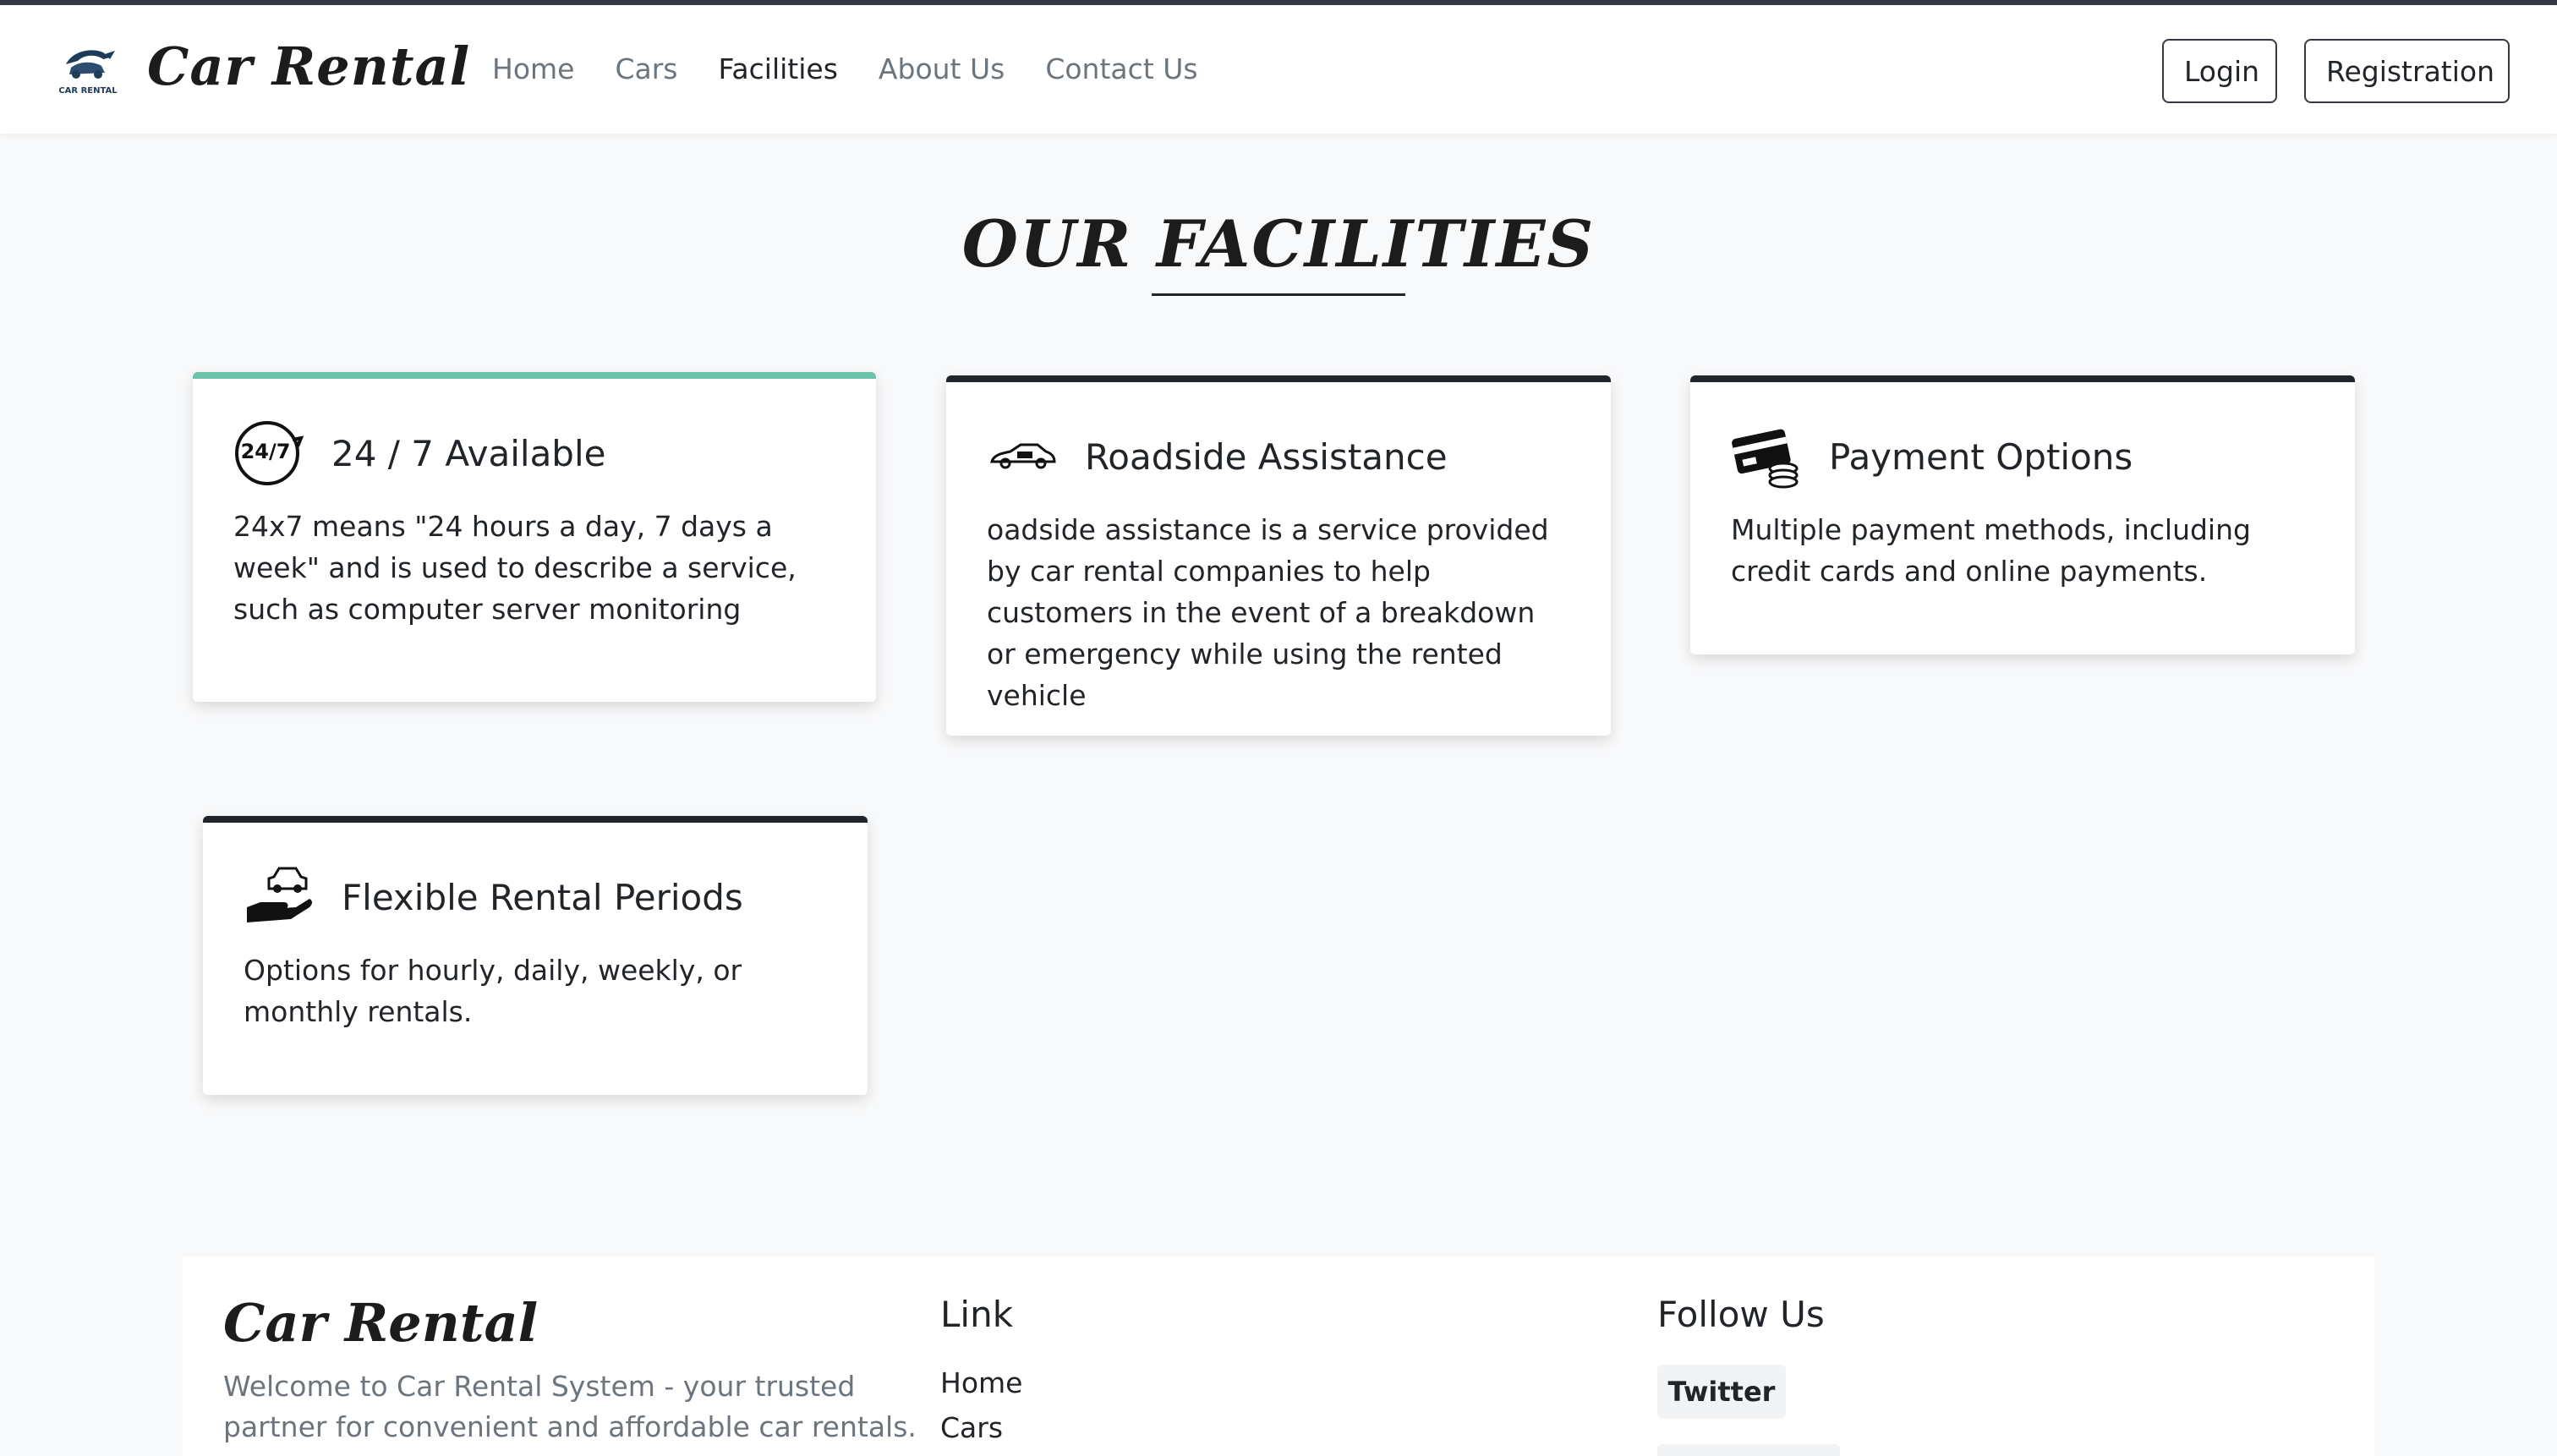 The width and height of the screenshot is (2557, 1456). I want to click on footer-links: Home Cars, so click(981, 1405).